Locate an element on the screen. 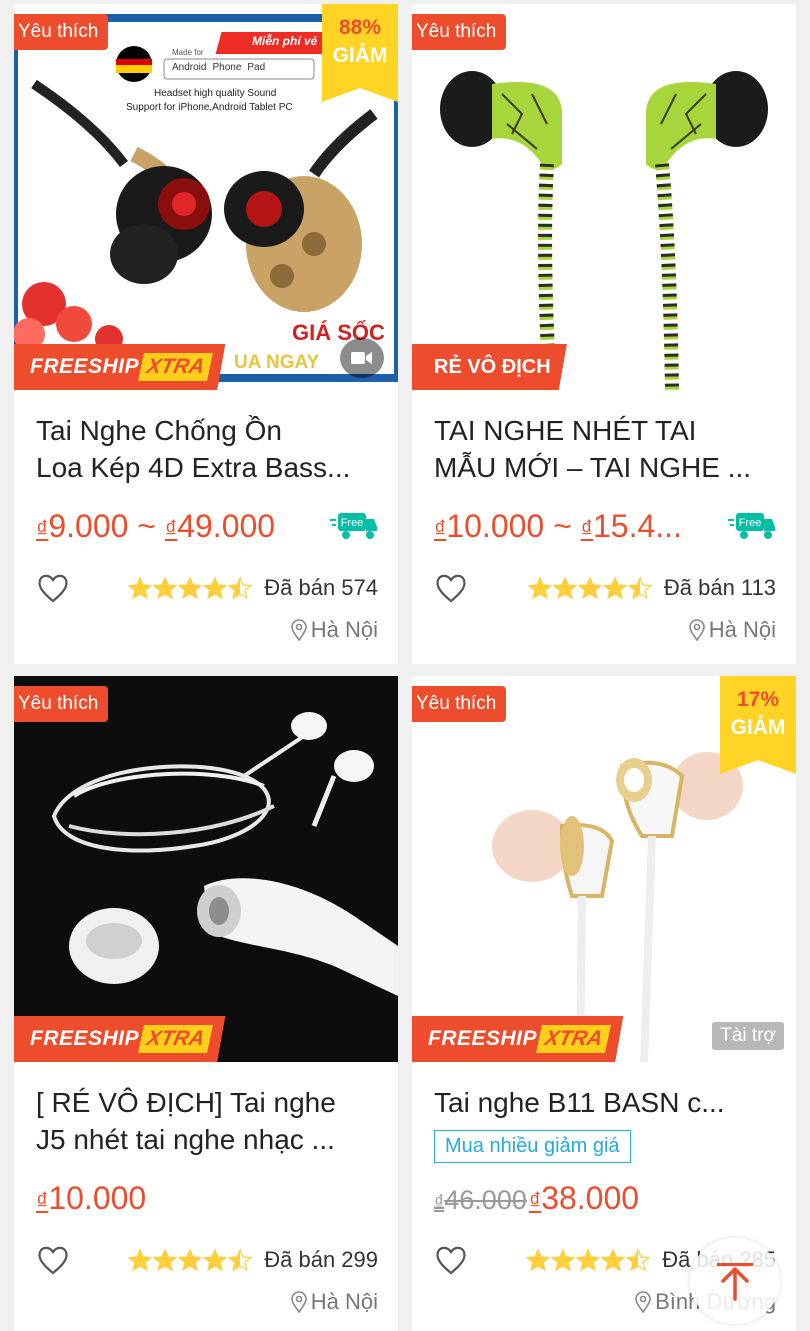 The width and height of the screenshot is (810, 1331). product-price: ₫10.000 is located at coordinates (207, 1198).